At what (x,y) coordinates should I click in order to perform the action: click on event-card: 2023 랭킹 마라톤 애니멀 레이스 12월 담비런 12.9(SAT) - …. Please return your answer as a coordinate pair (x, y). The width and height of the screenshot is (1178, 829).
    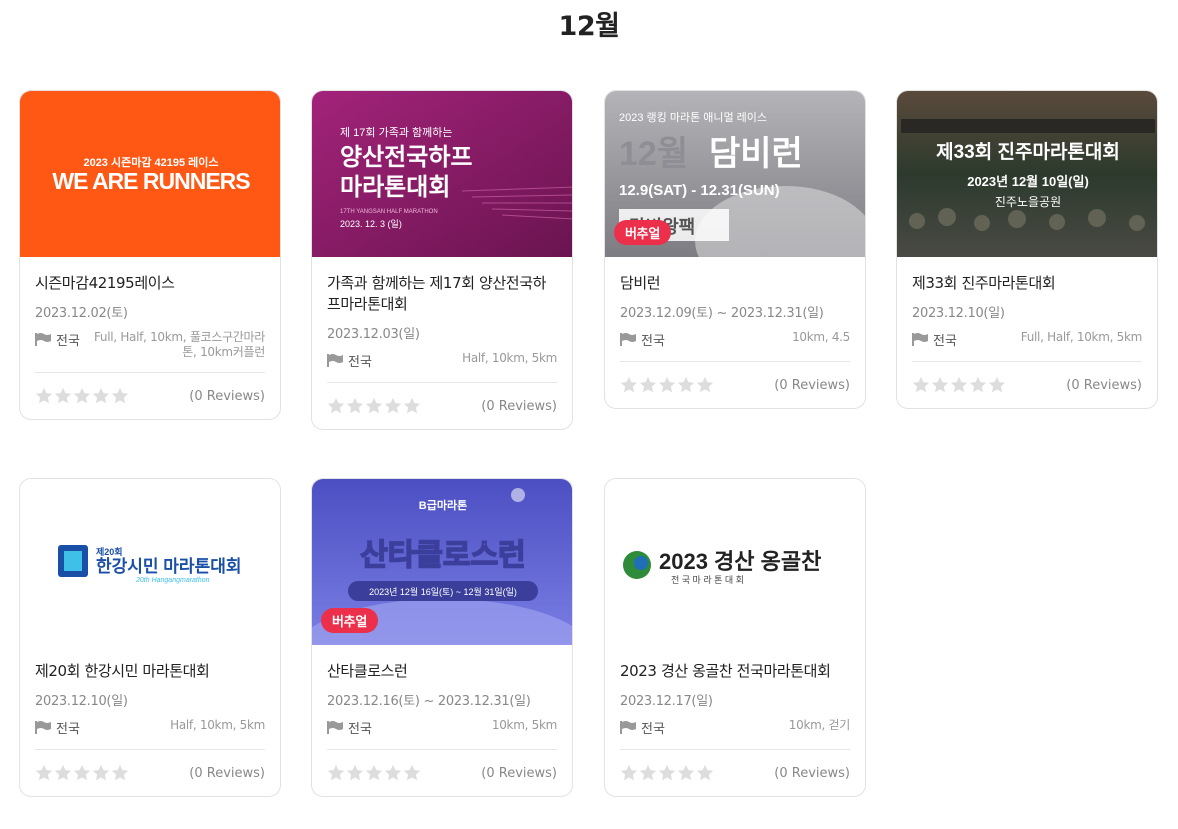
    Looking at the image, I should click on (735, 249).